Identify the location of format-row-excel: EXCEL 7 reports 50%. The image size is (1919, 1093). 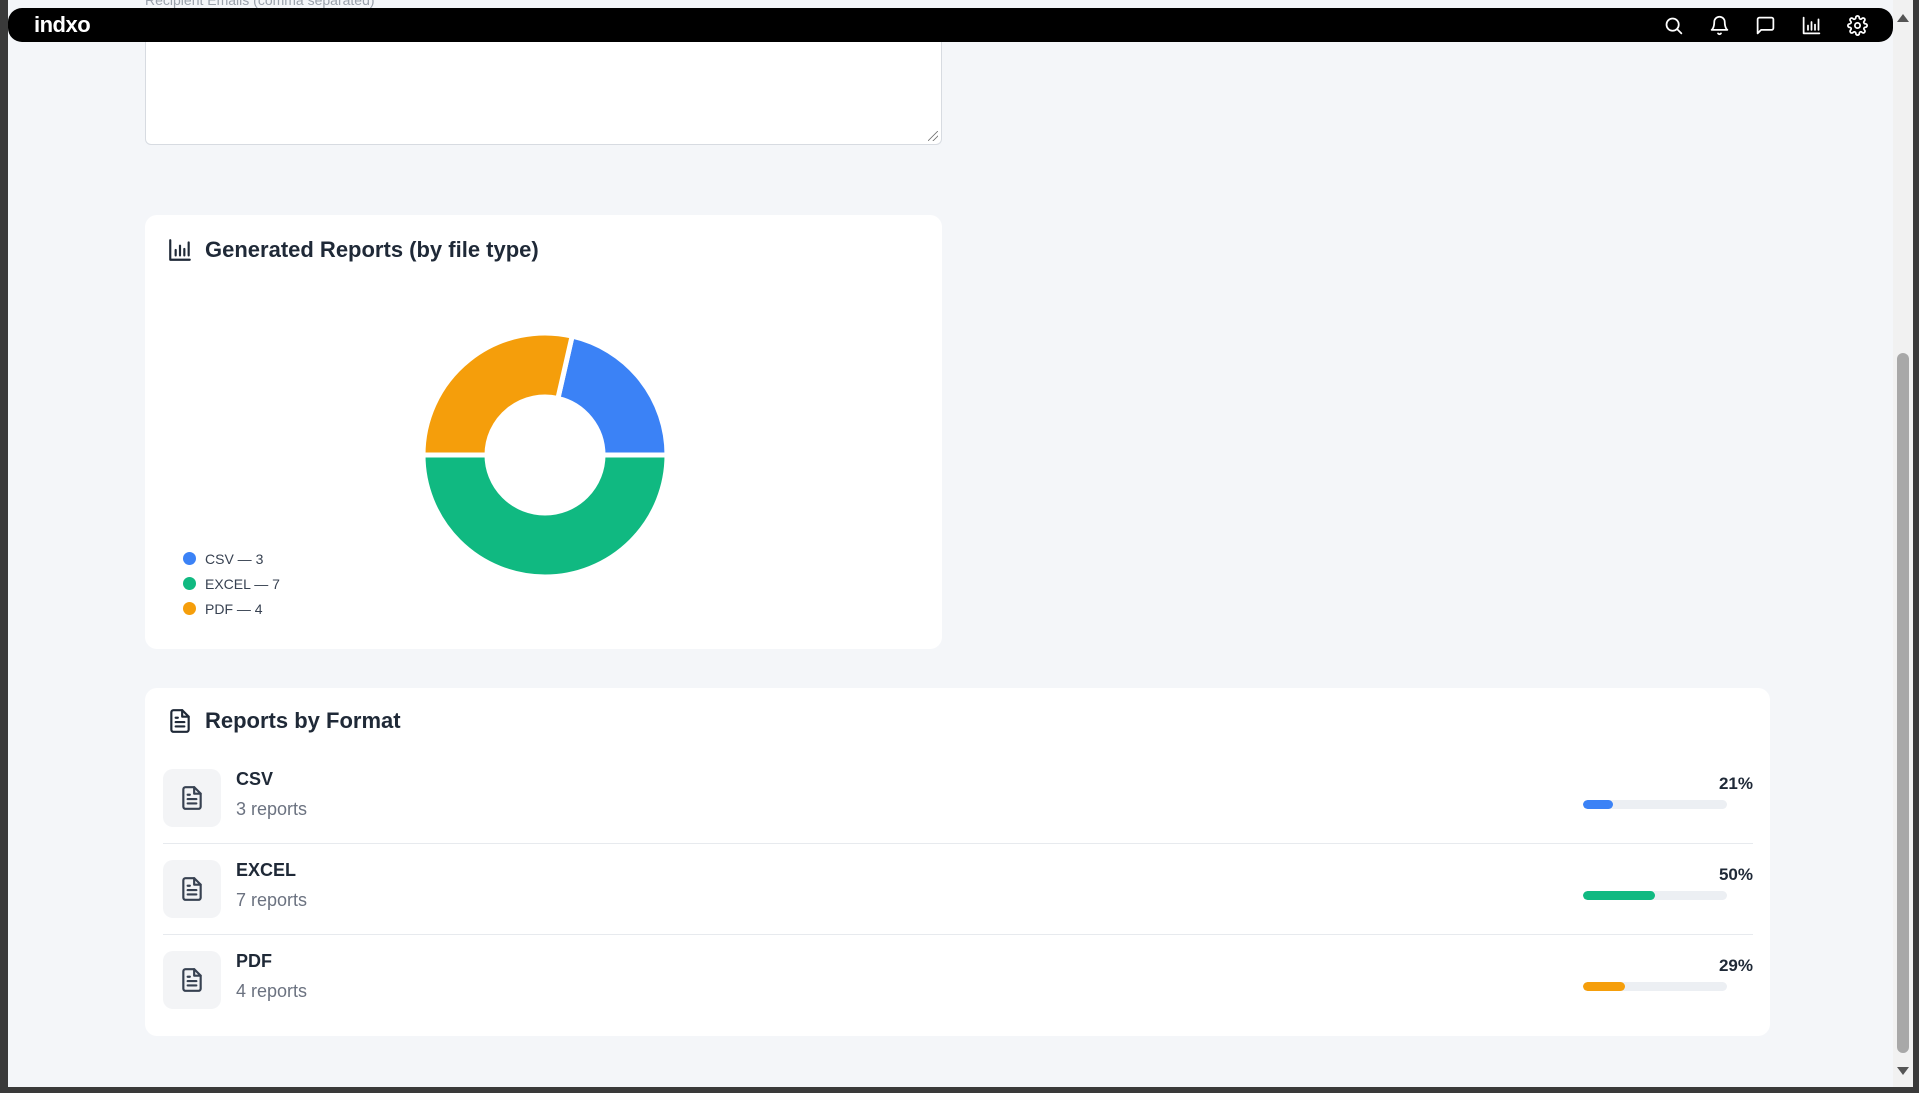
(958, 890).